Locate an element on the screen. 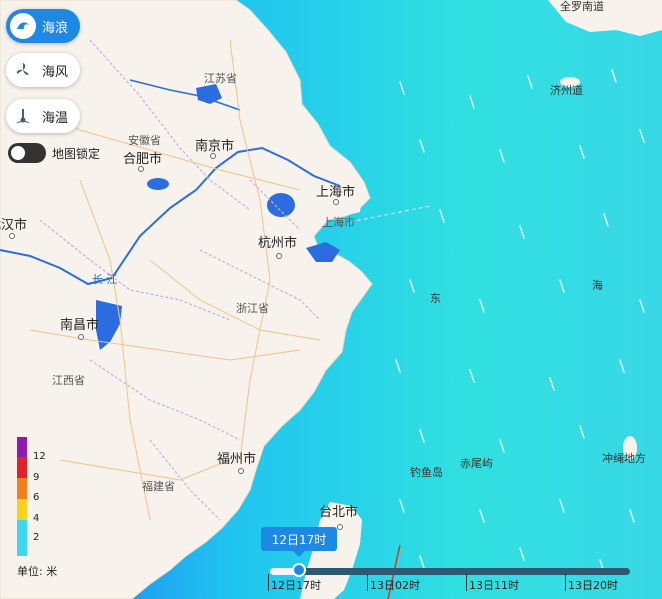 This screenshot has height=599, width=662. label-shanghai: 上海市 is located at coordinates (335, 192).